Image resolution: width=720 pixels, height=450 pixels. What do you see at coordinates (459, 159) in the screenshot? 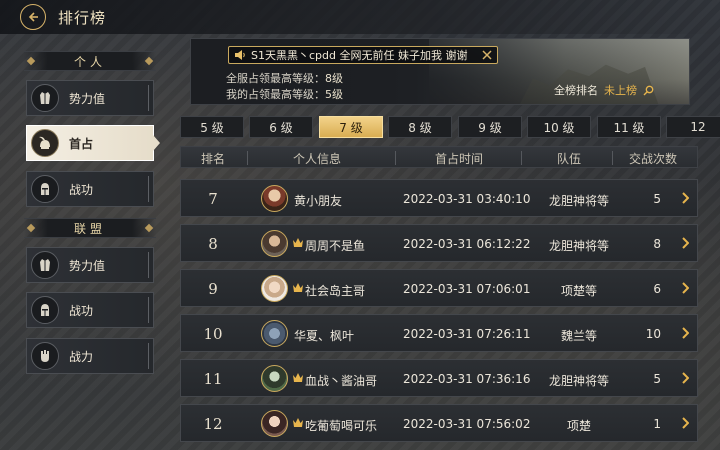
I see `column-header-first-occupy-time: 首占时间` at bounding box center [459, 159].